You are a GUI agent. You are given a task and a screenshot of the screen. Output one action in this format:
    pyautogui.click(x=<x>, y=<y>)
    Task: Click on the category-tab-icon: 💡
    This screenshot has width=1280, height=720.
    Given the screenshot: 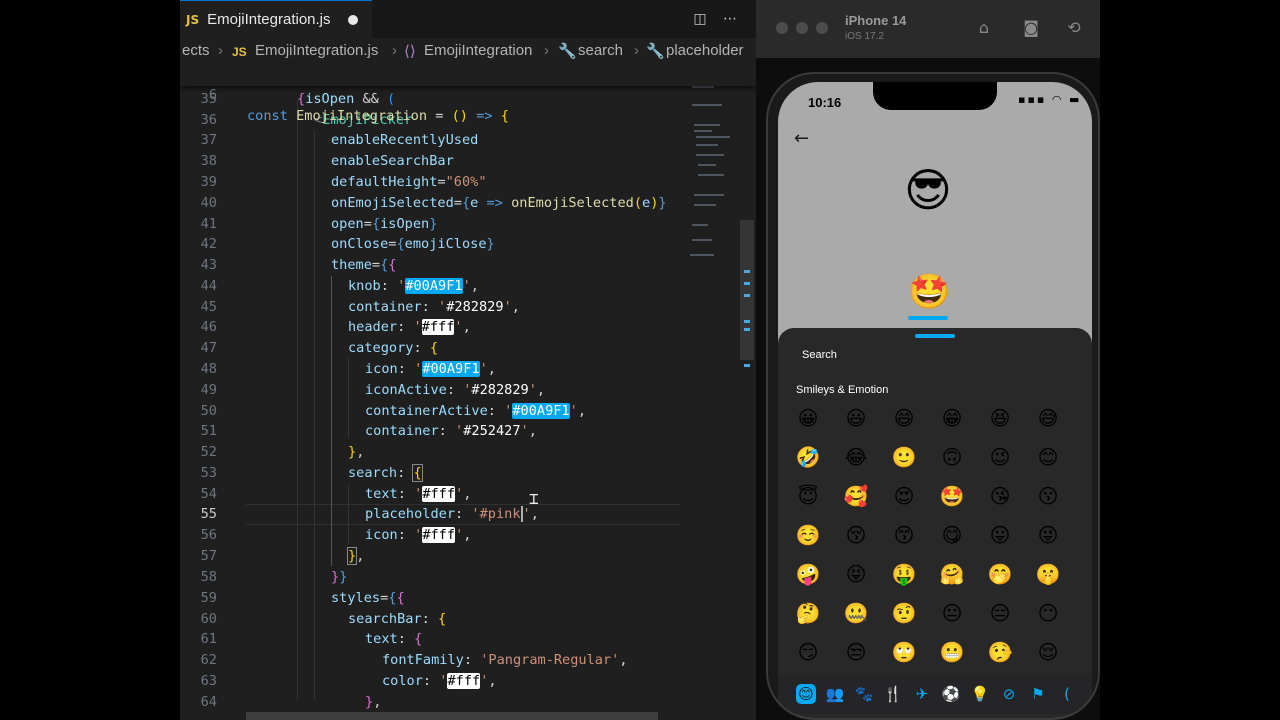 What is the action you would take?
    pyautogui.click(x=980, y=694)
    